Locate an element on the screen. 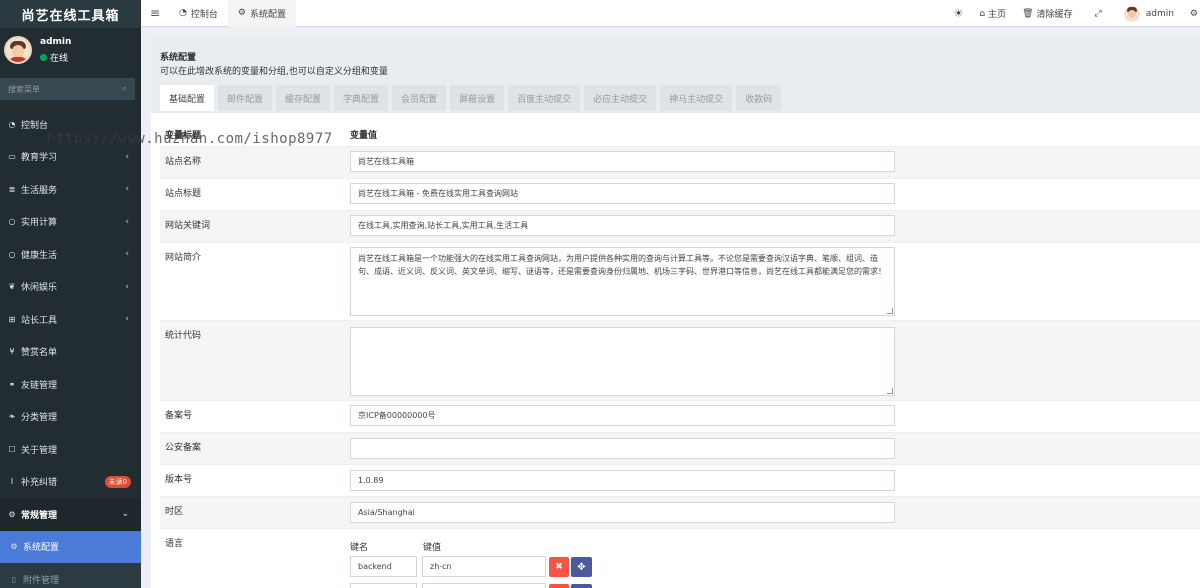  sitemap-icon: ⊞ is located at coordinates (12, 319).